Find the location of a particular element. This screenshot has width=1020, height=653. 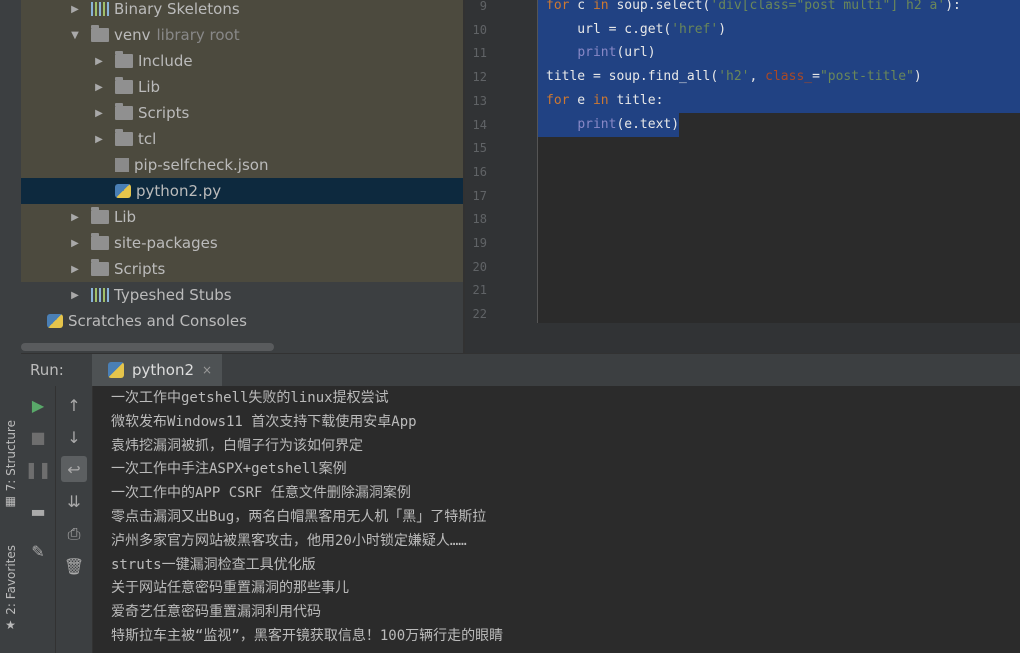

scroll-down-button: ↓ is located at coordinates (74, 437).